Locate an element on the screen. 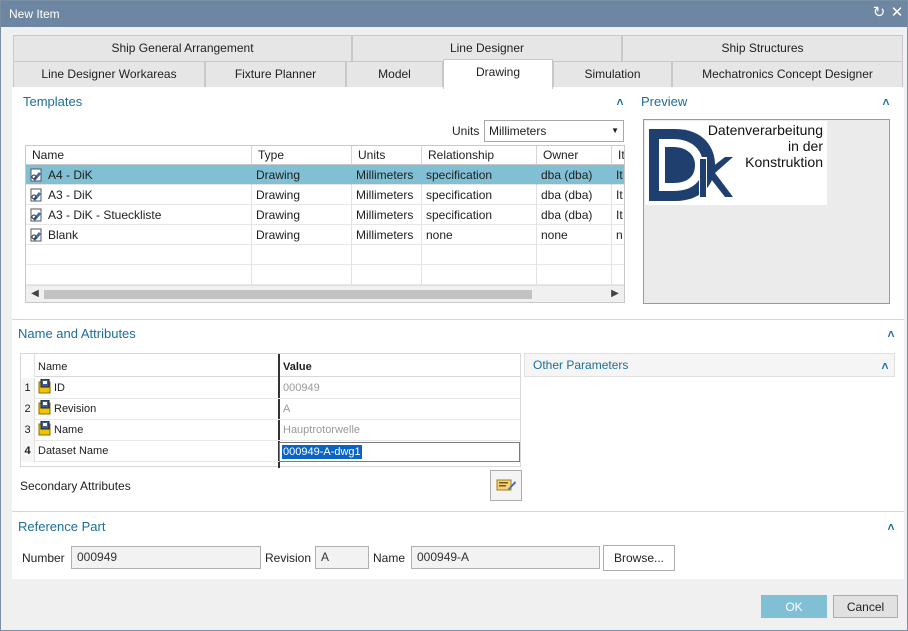 This screenshot has width=908, height=631. collapse-other-parameters-chevron-icon: ˄ is located at coordinates (885, 366).